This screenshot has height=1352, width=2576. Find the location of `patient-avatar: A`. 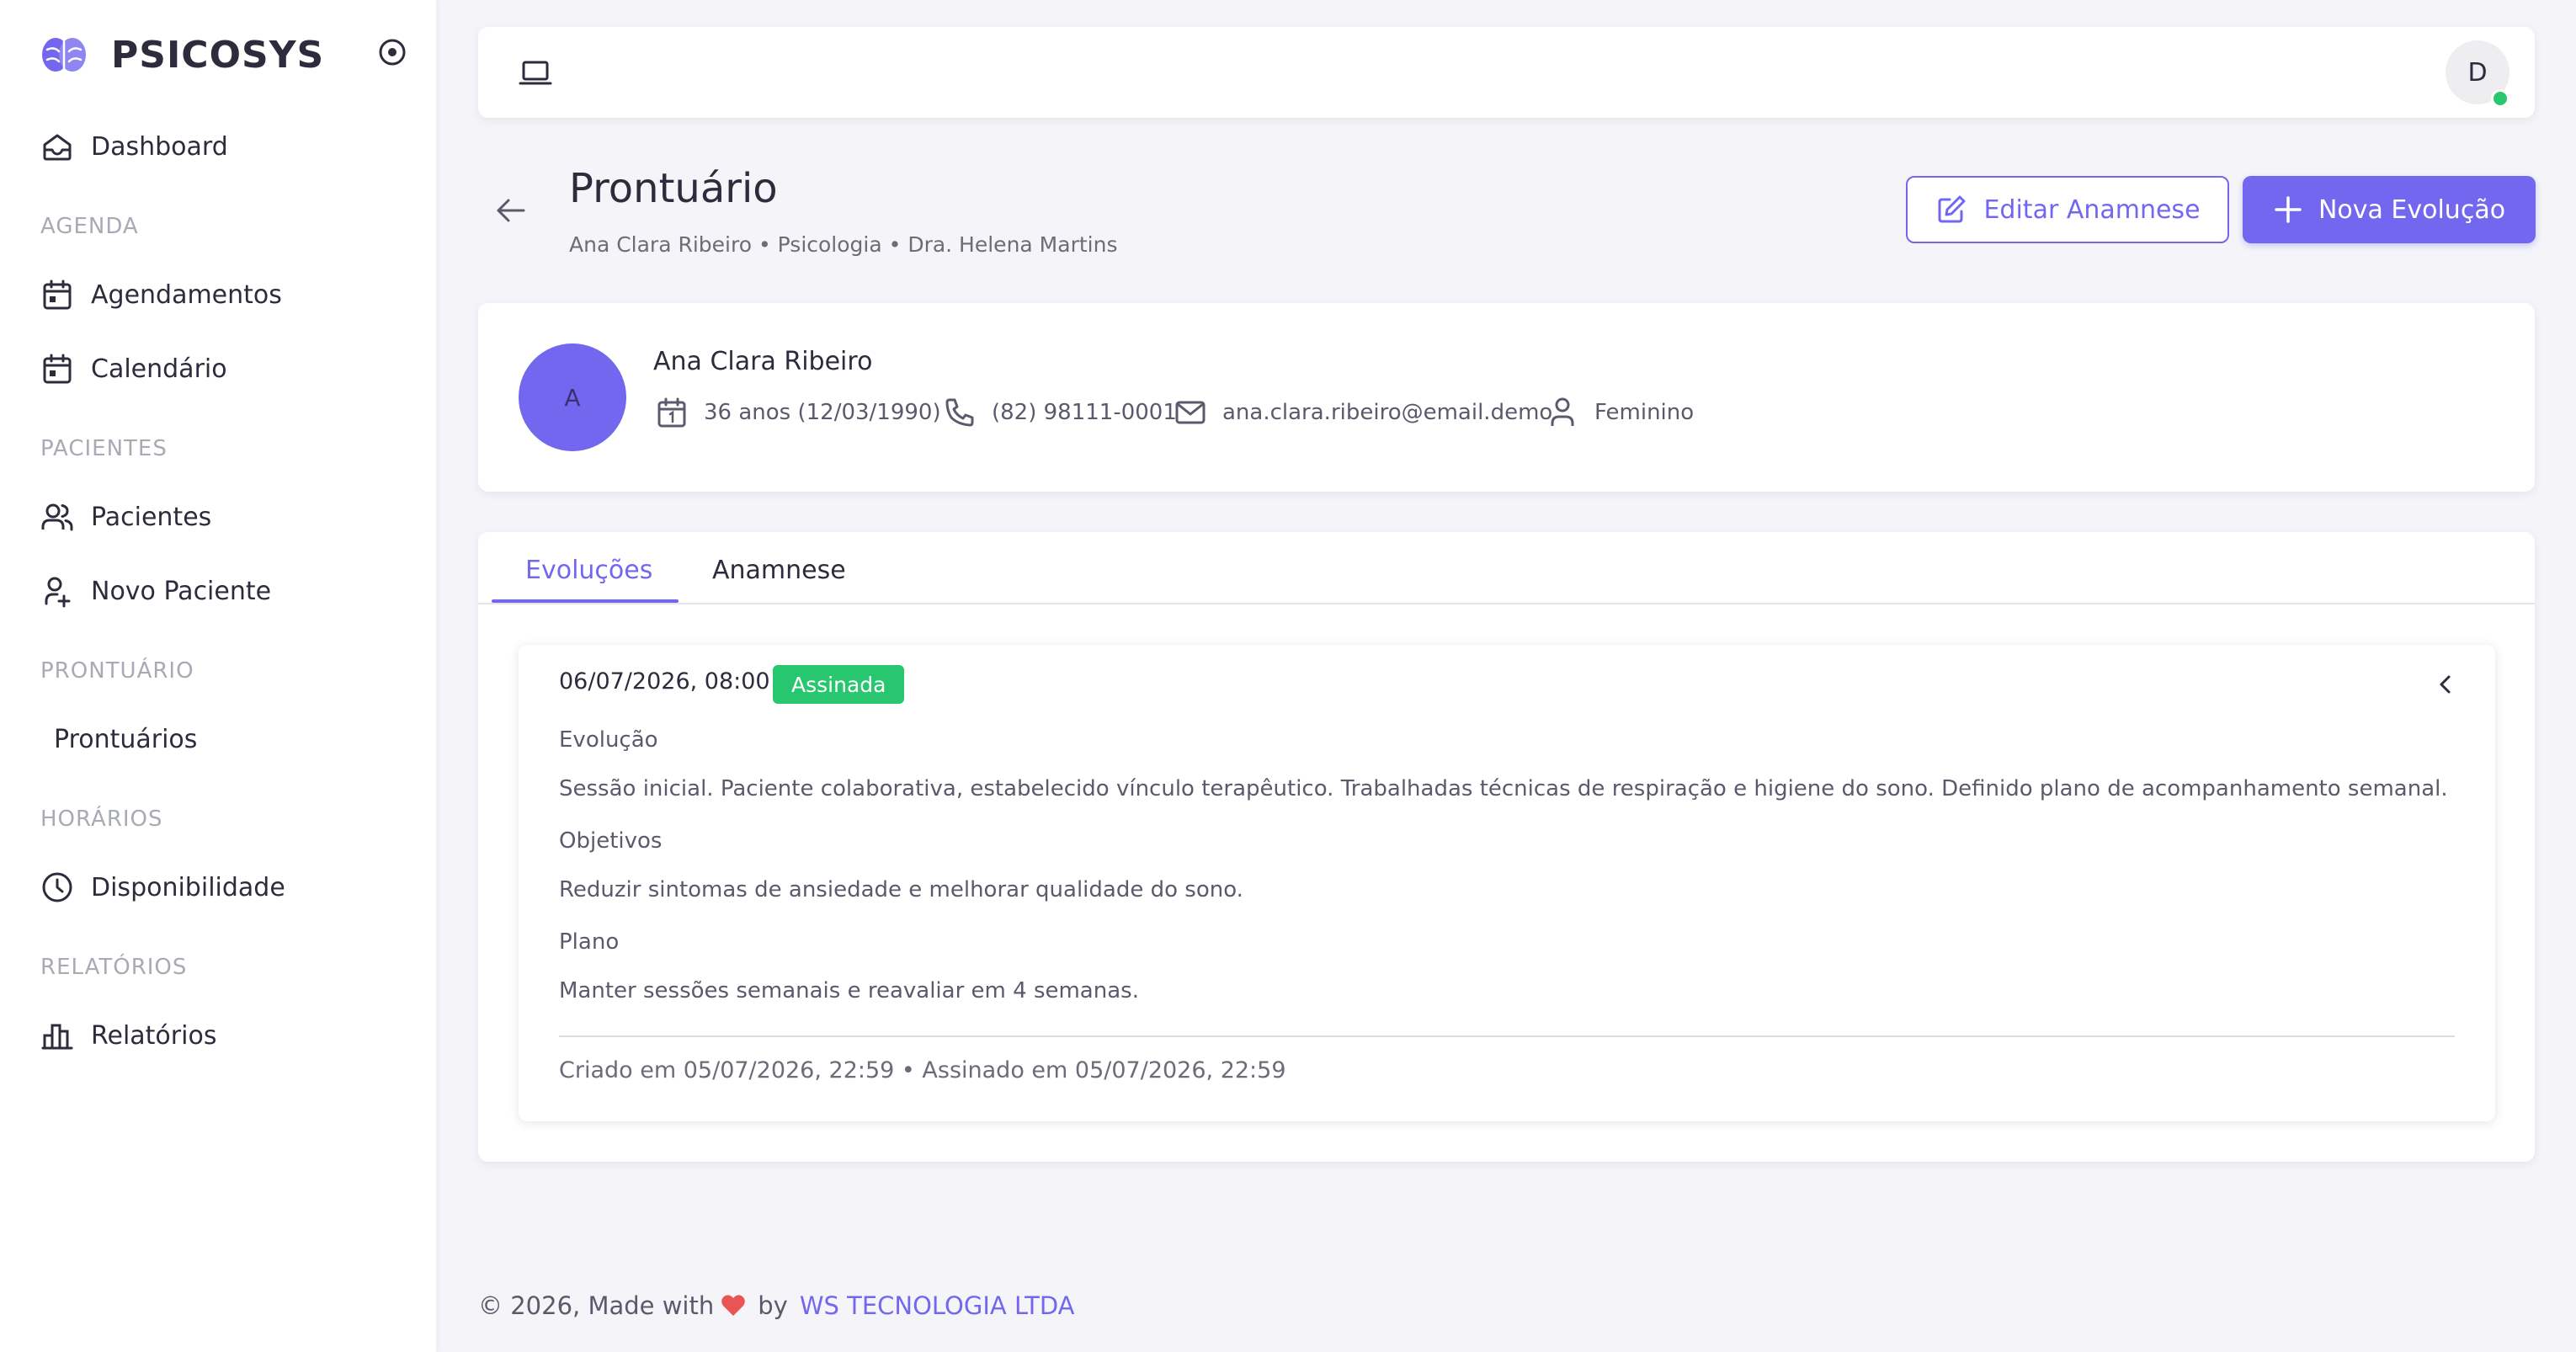

patient-avatar: A is located at coordinates (572, 397).